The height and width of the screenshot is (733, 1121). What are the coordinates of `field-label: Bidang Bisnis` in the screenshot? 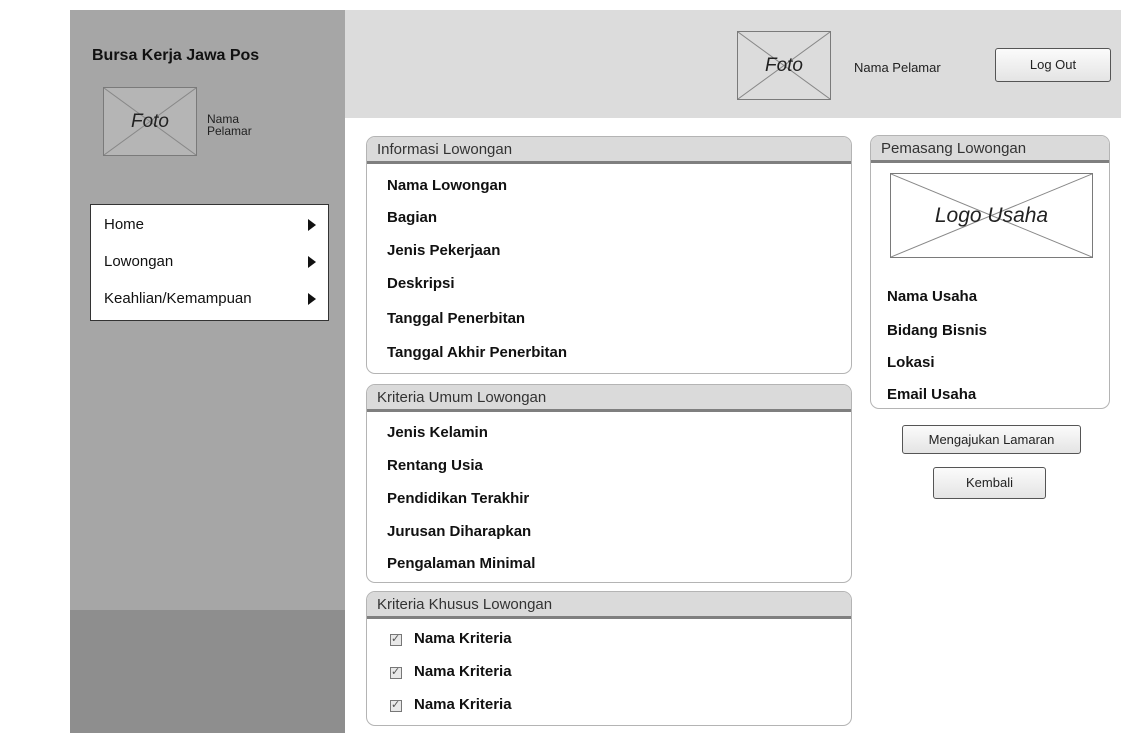 It's located at (937, 330).